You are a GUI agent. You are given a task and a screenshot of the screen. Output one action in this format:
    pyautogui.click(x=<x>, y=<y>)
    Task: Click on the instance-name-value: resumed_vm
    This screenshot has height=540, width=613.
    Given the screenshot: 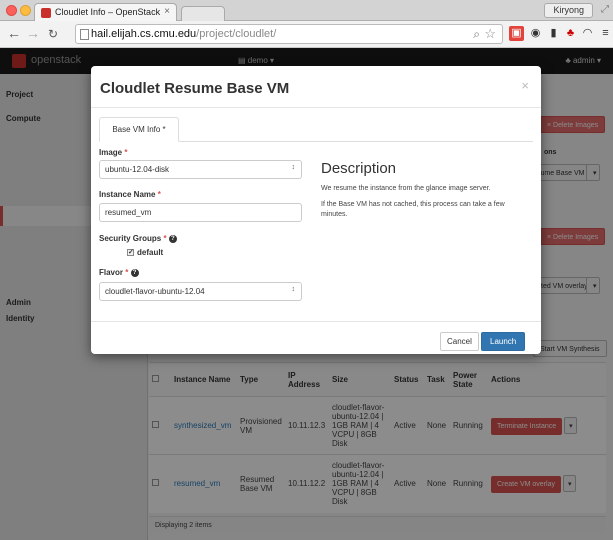 What is the action you would take?
    pyautogui.click(x=128, y=212)
    